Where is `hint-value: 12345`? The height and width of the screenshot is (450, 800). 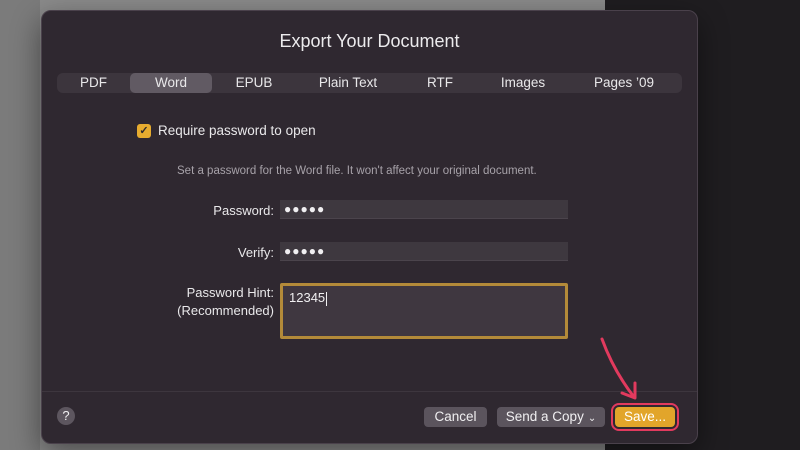 hint-value: 12345 is located at coordinates (307, 297).